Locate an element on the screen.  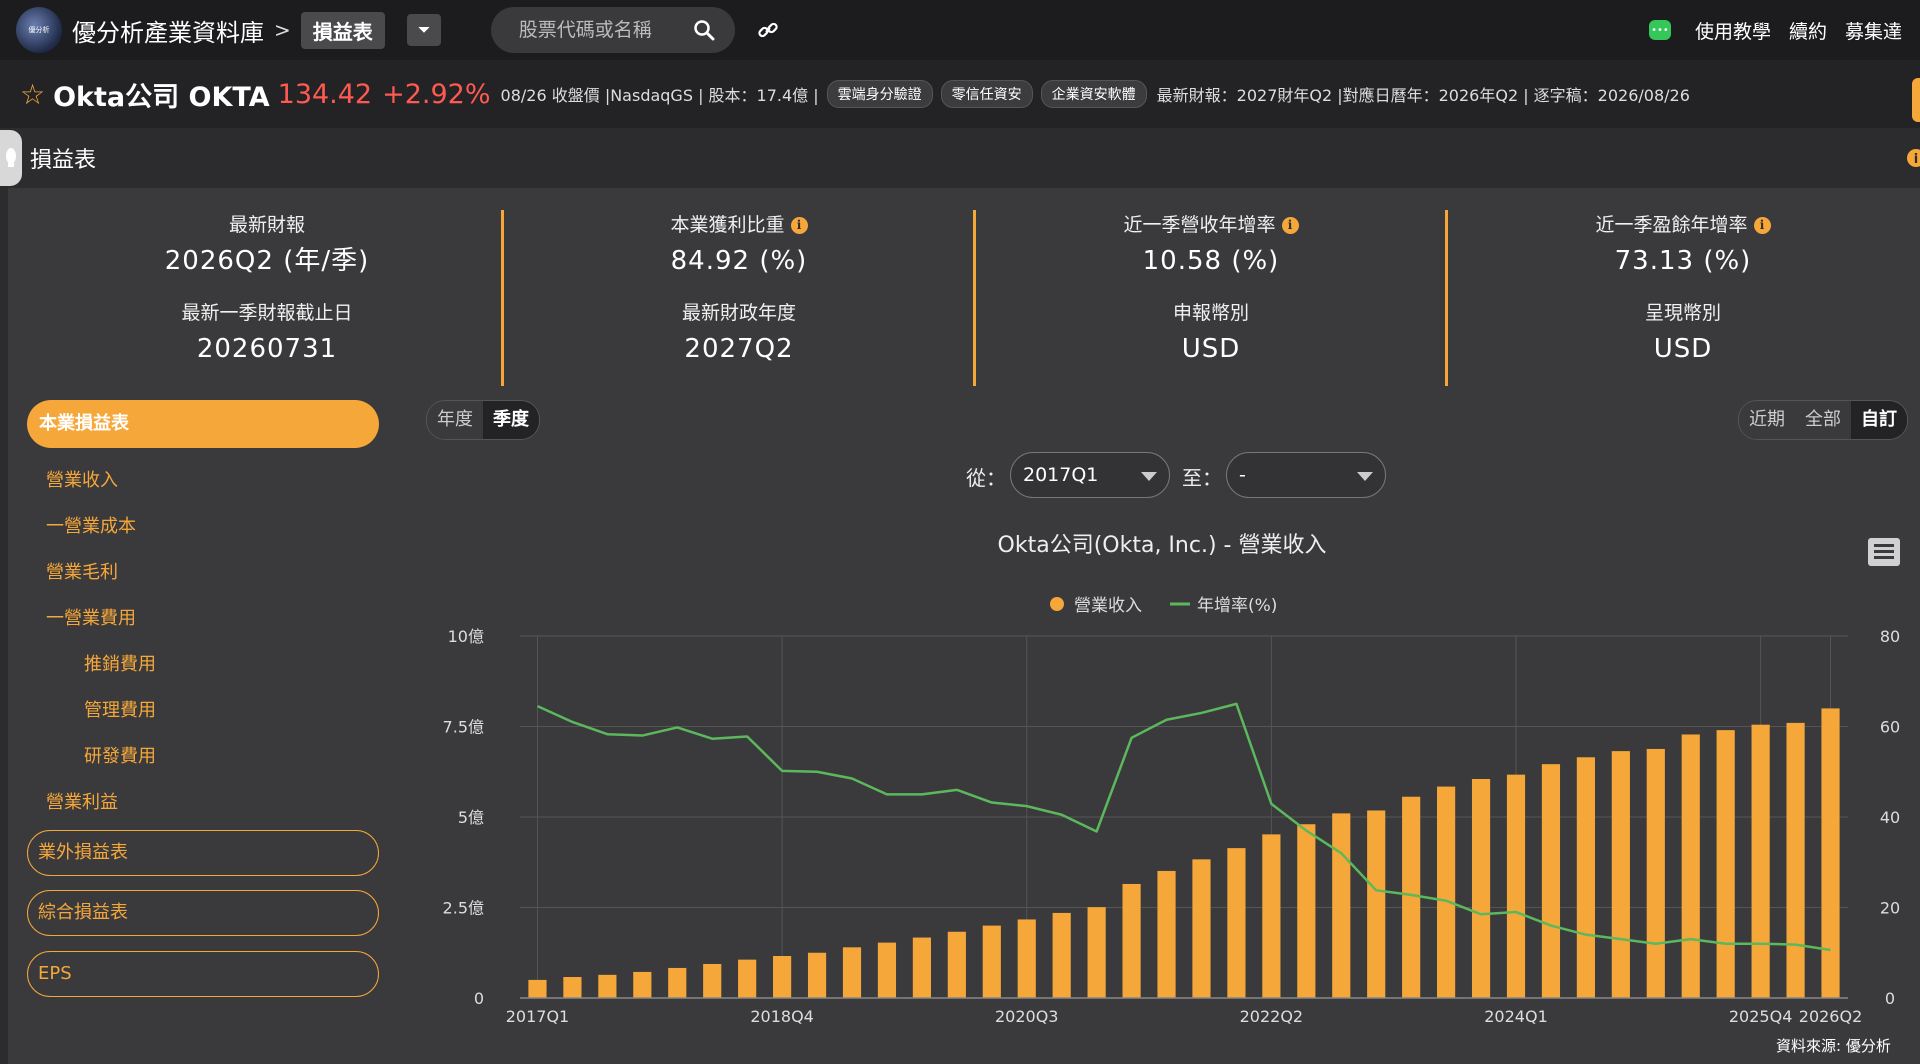
search-input is located at coordinates (603, 30).